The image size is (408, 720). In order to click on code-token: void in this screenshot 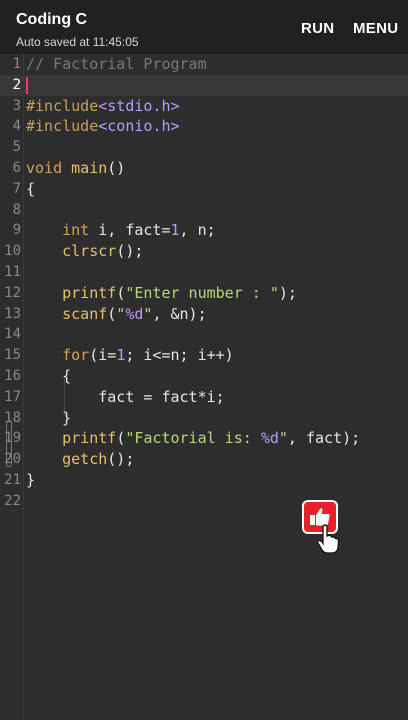, I will do `click(44, 168)`.